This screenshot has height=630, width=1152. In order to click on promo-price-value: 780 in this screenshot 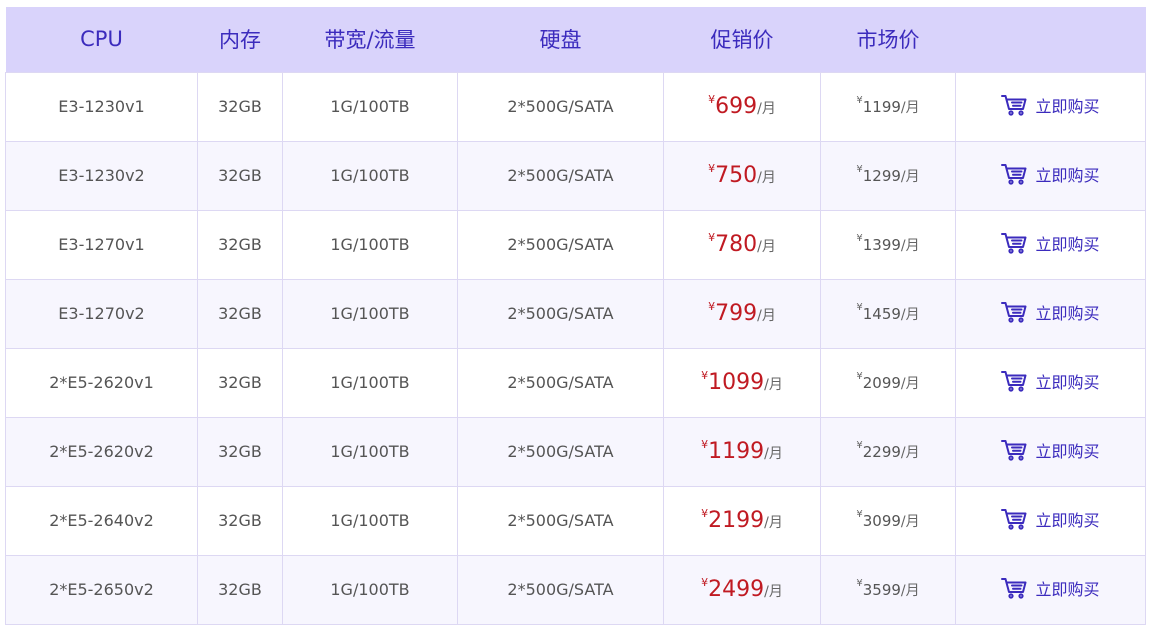, I will do `click(736, 244)`.